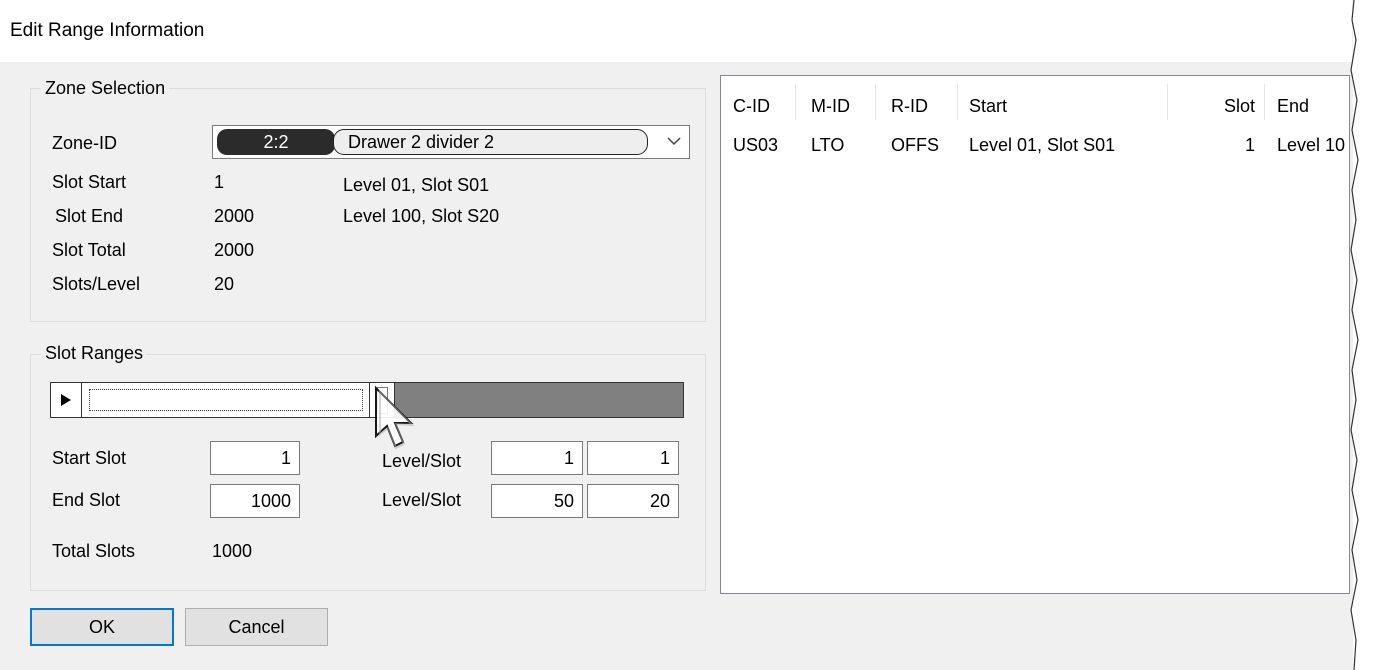 Image resolution: width=1375 pixels, height=670 pixels. I want to click on cell-end: Level 10, so click(1311, 145).